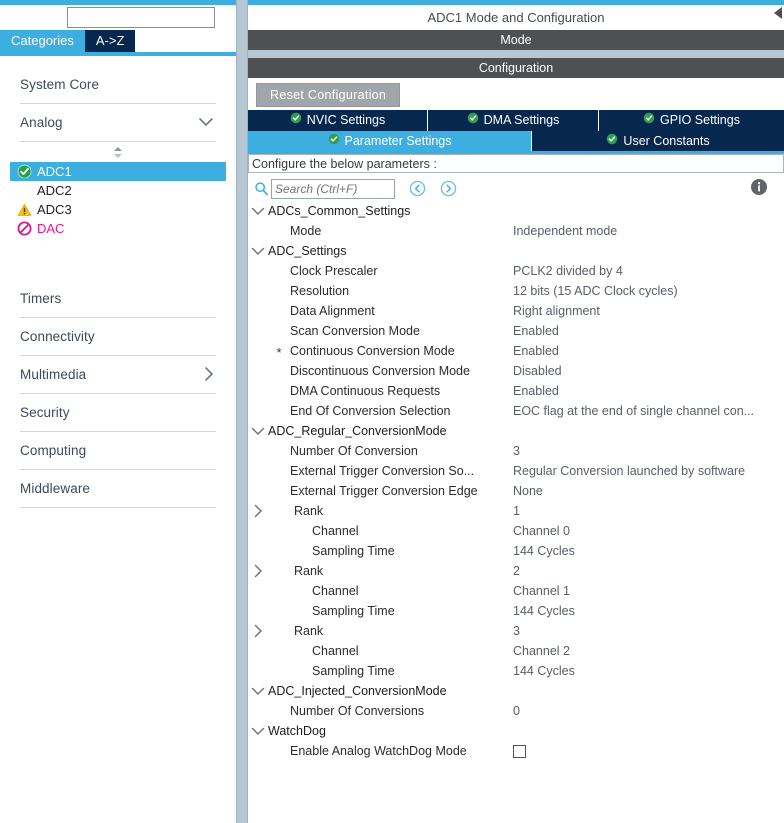 This screenshot has height=823, width=784. What do you see at coordinates (384, 491) in the screenshot?
I see `tree-row-label: External Trigger Conversion Edge` at bounding box center [384, 491].